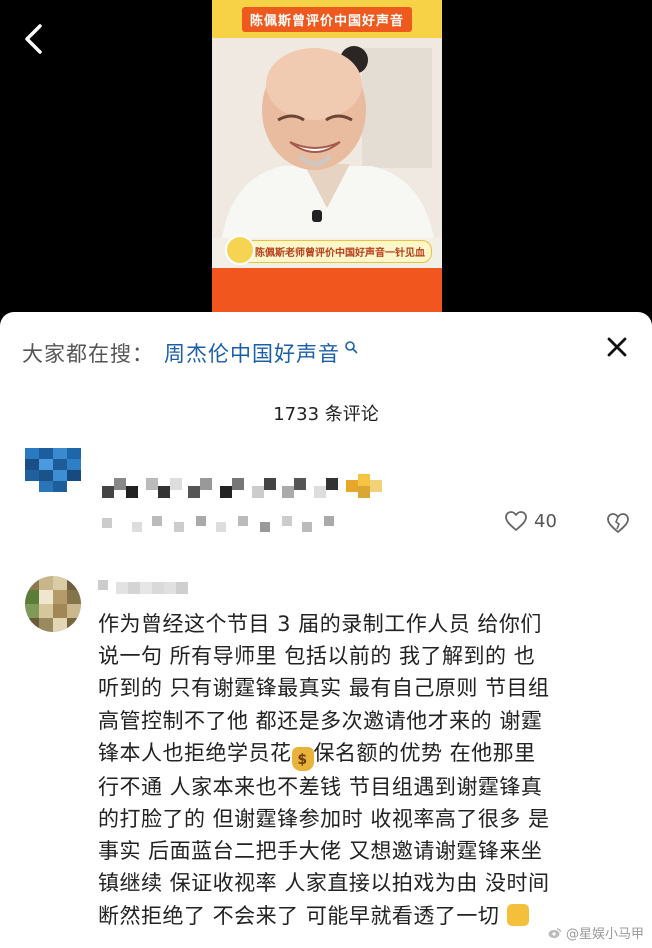  What do you see at coordinates (324, 819) in the screenshot?
I see `comment-line: 的打脸了的 但谢霆锋参加时 收视率高了很多 是` at bounding box center [324, 819].